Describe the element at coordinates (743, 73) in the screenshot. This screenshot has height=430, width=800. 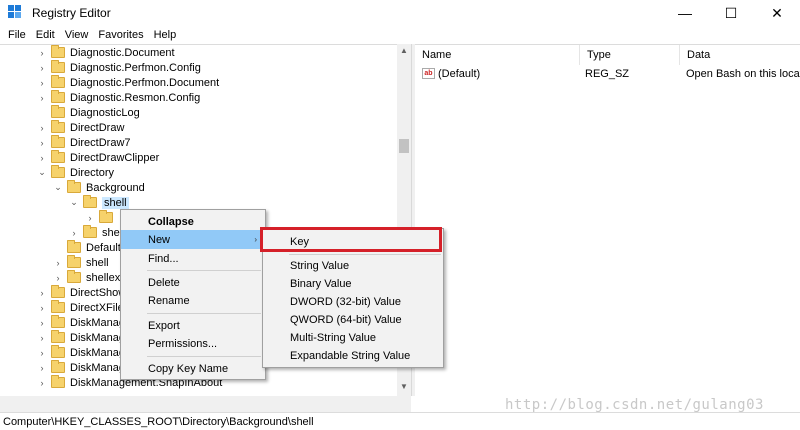
I see `value-data-cell: Open Bash on this locatio` at that location.